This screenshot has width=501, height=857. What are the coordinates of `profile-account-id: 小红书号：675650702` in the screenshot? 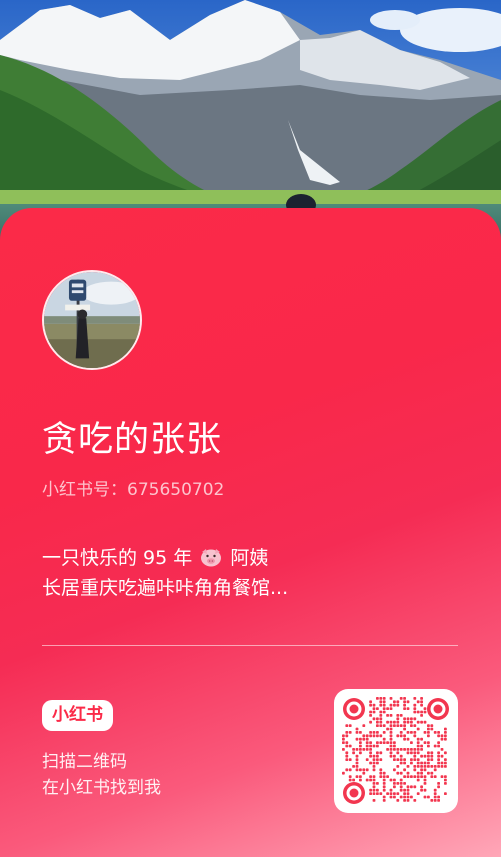 It's located at (133, 490).